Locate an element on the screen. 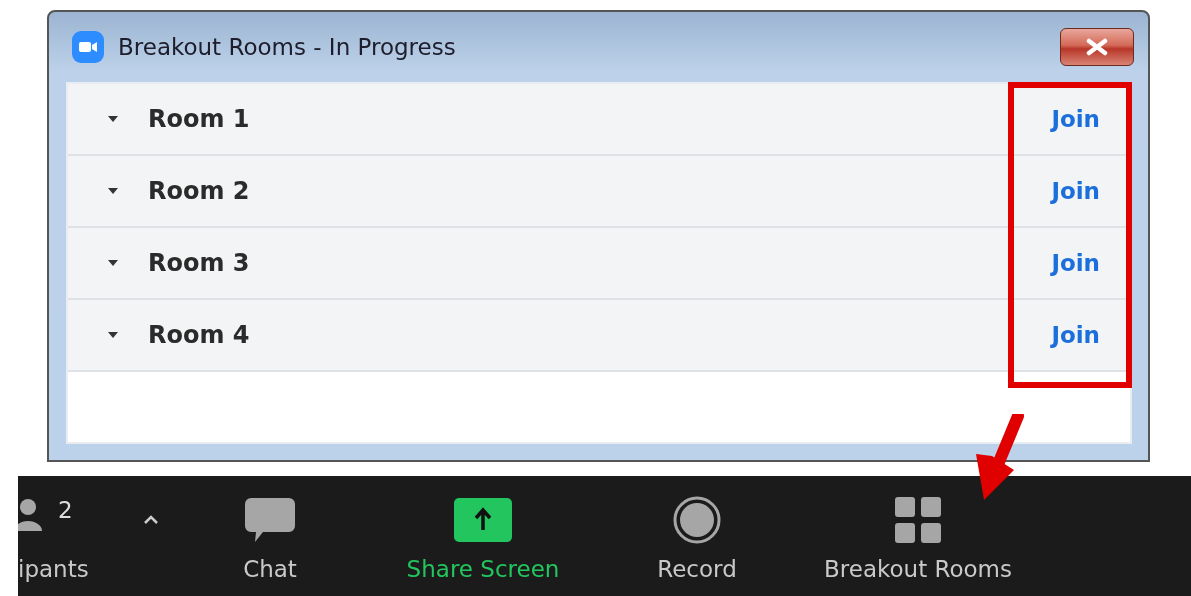 This screenshot has height=596, width=1191. close-button is located at coordinates (1097, 47).